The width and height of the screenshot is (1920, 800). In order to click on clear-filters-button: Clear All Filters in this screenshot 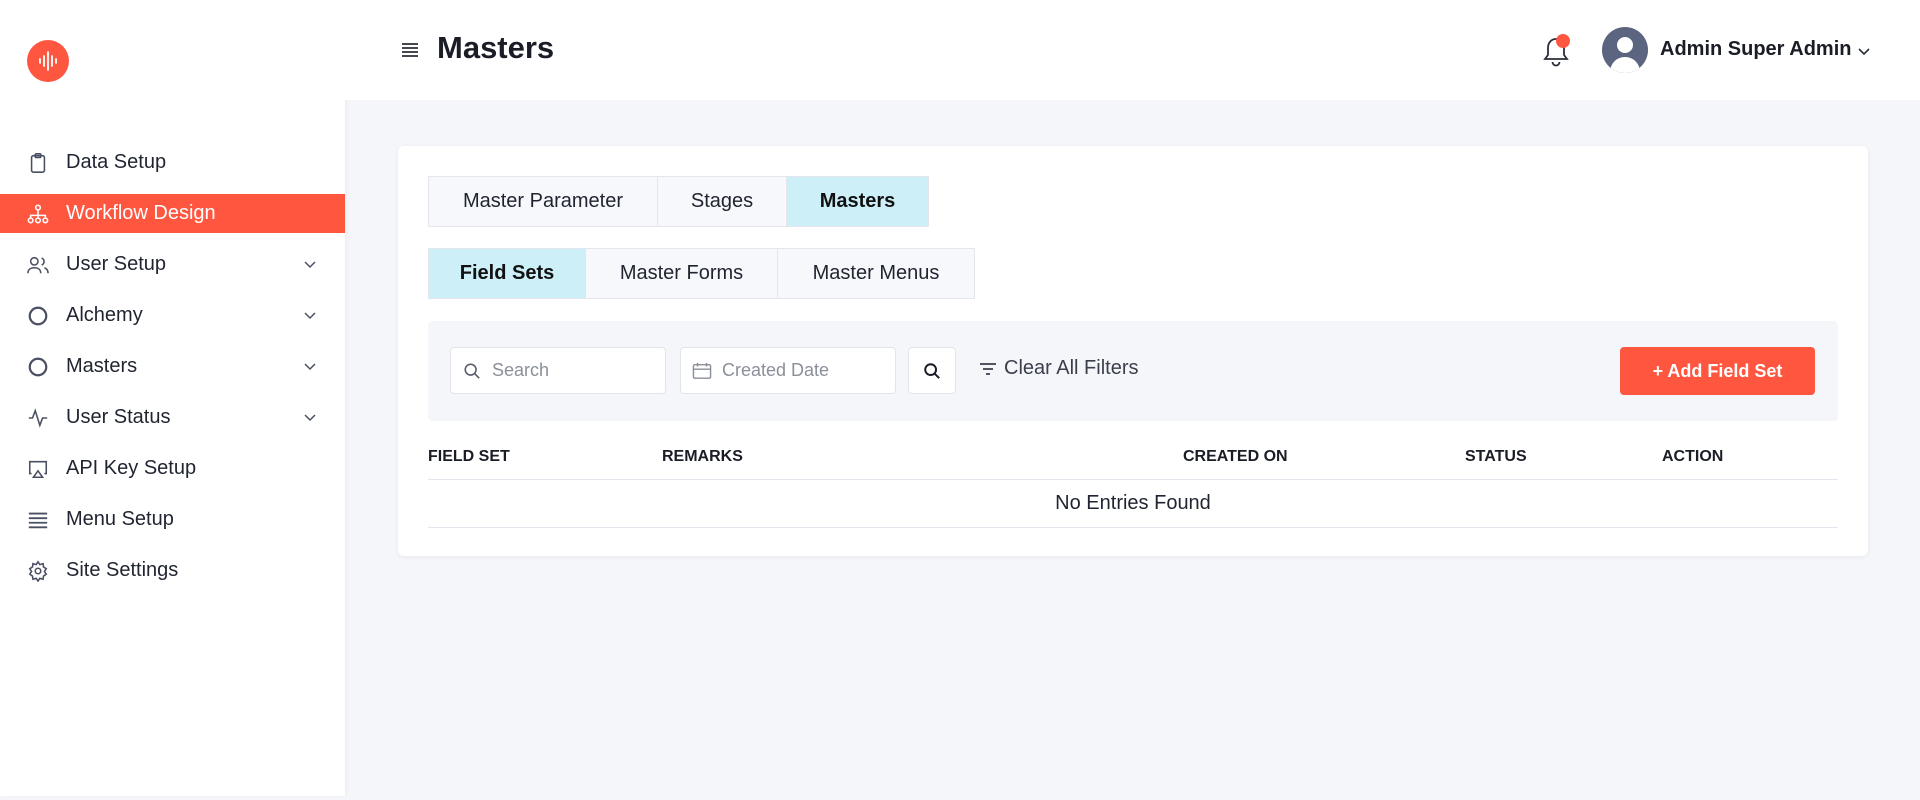, I will do `click(1058, 368)`.